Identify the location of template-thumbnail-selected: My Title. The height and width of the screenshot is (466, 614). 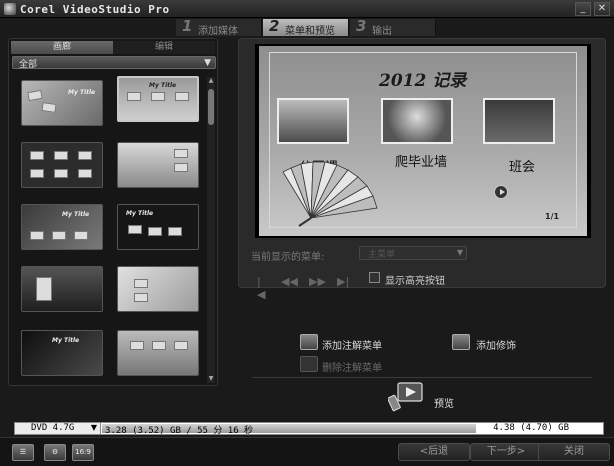
(158, 99).